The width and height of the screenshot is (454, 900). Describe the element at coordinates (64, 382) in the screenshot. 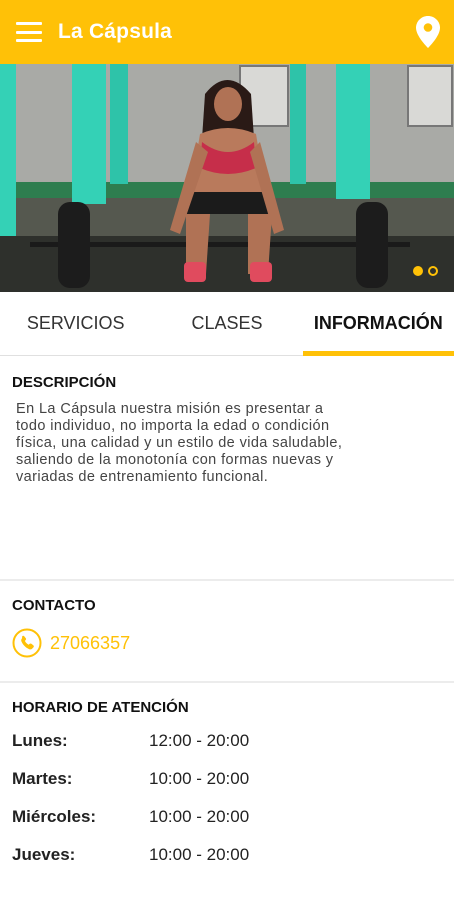

I see `description-title: DESCRIPCIÓN` at that location.